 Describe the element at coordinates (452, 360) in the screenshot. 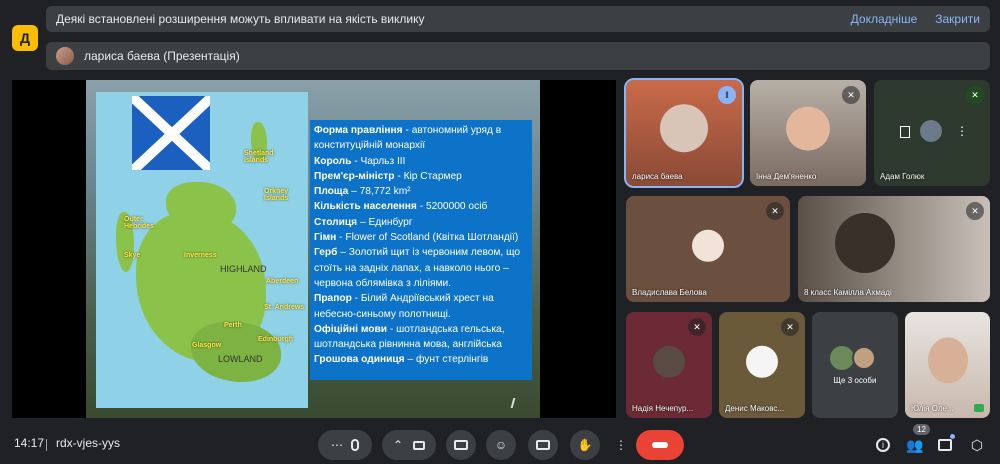

I see `info-value: фунт стерлінгів` at that location.